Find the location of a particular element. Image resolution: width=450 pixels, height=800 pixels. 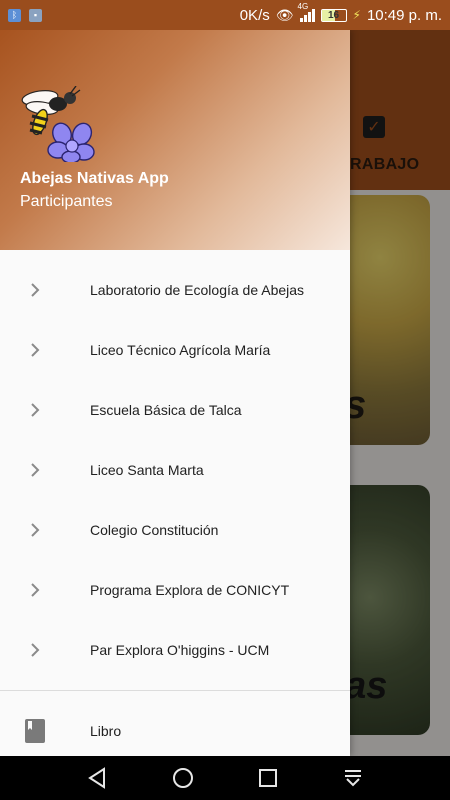

drawer-divider is located at coordinates (175, 690).